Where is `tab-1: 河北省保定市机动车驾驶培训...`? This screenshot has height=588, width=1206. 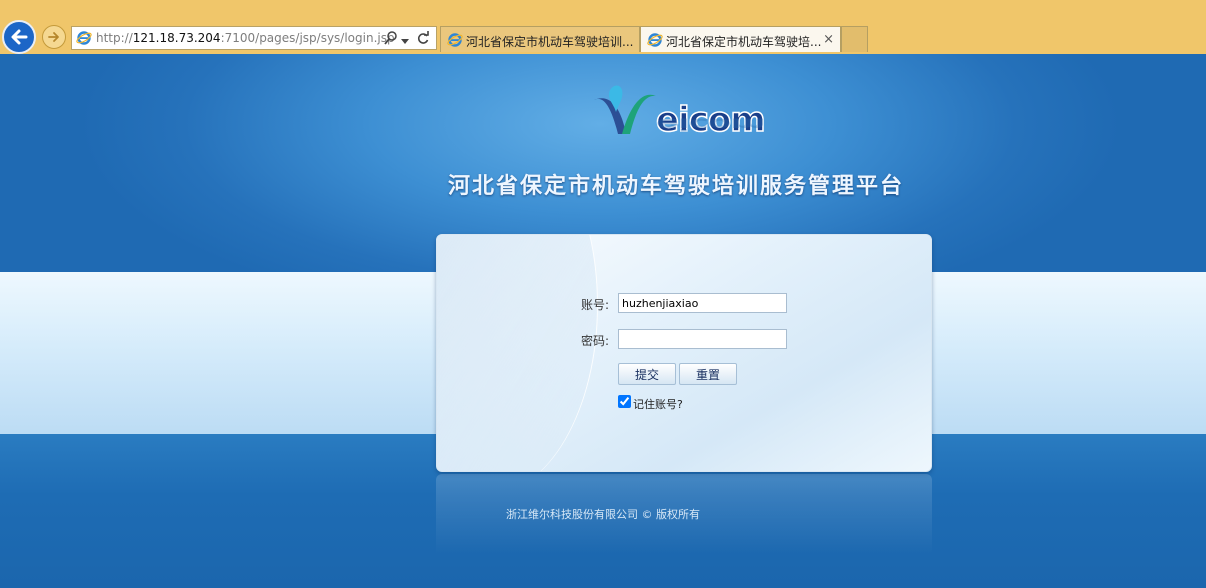 tab-1: 河北省保定市机动车驾驶培训... is located at coordinates (540, 39).